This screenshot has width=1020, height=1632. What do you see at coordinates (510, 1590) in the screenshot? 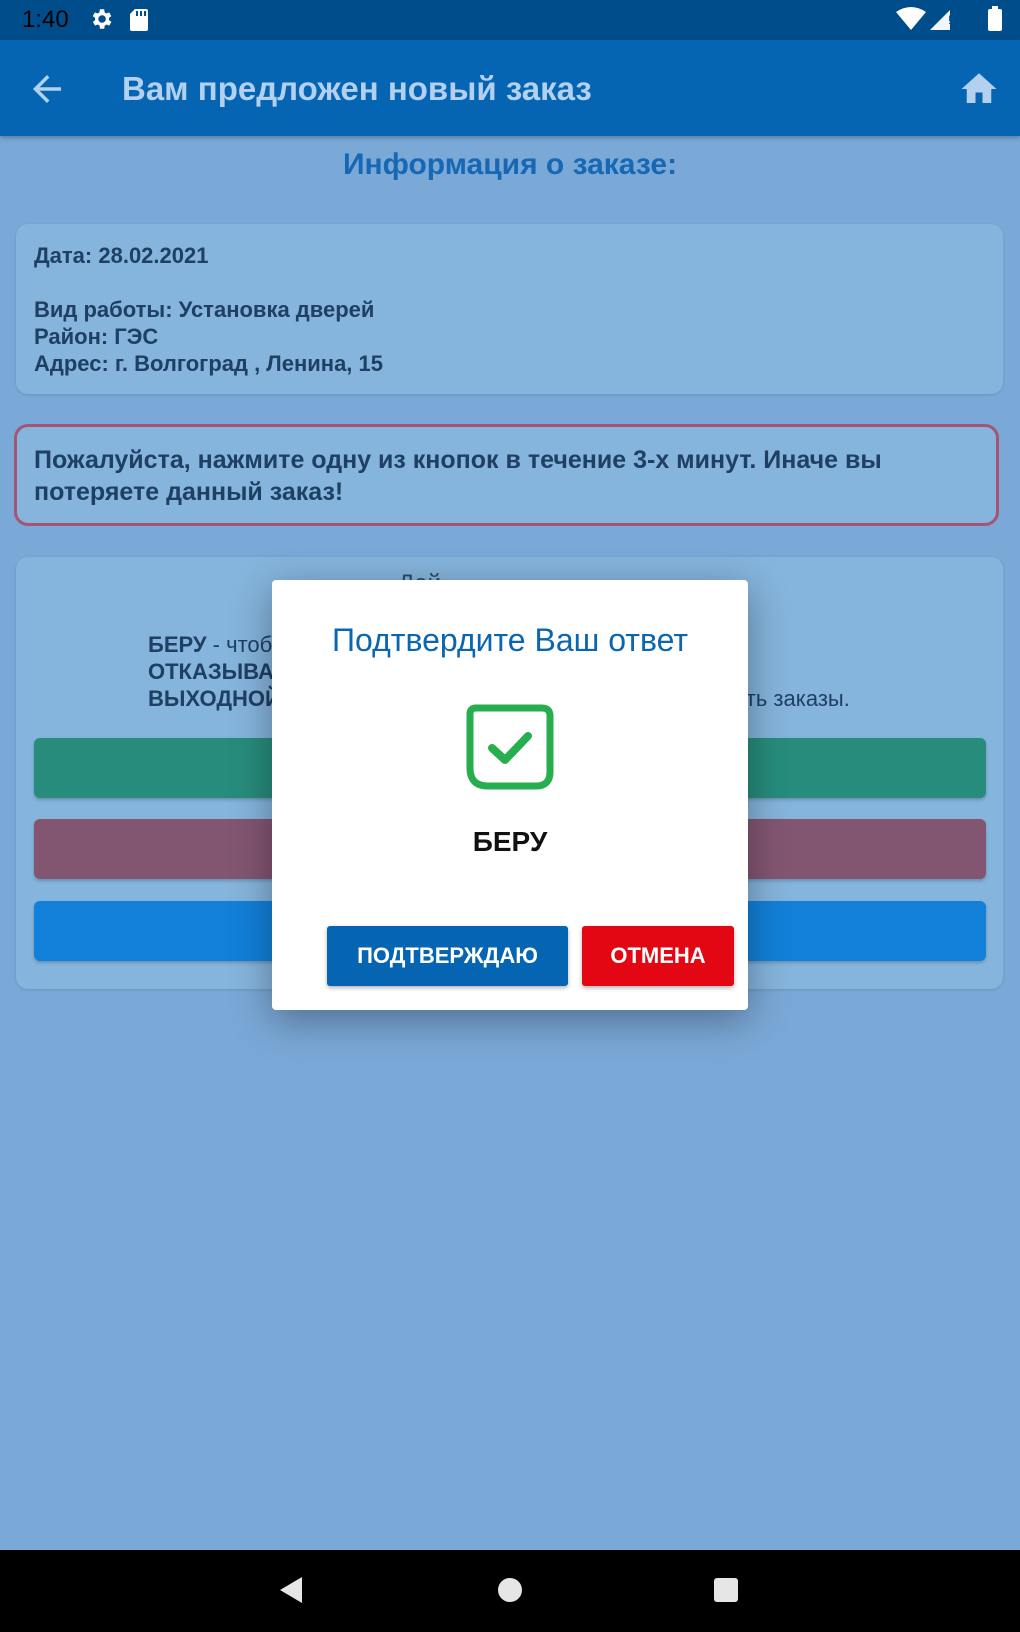
I see `nav-home-icon` at bounding box center [510, 1590].